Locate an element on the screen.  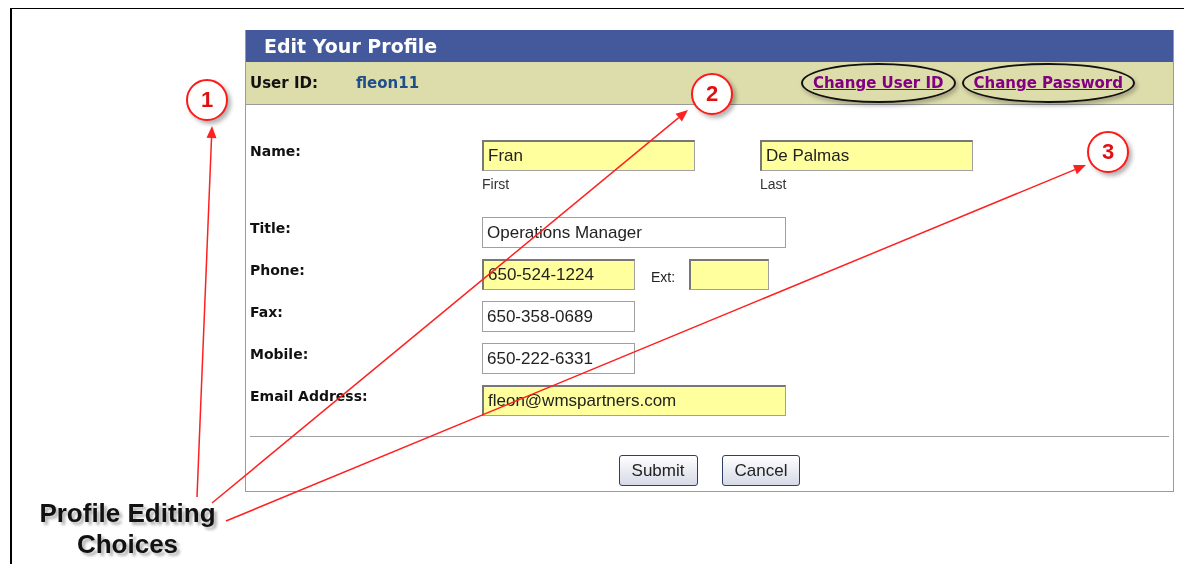
link: Change Password is located at coordinates (1048, 83).